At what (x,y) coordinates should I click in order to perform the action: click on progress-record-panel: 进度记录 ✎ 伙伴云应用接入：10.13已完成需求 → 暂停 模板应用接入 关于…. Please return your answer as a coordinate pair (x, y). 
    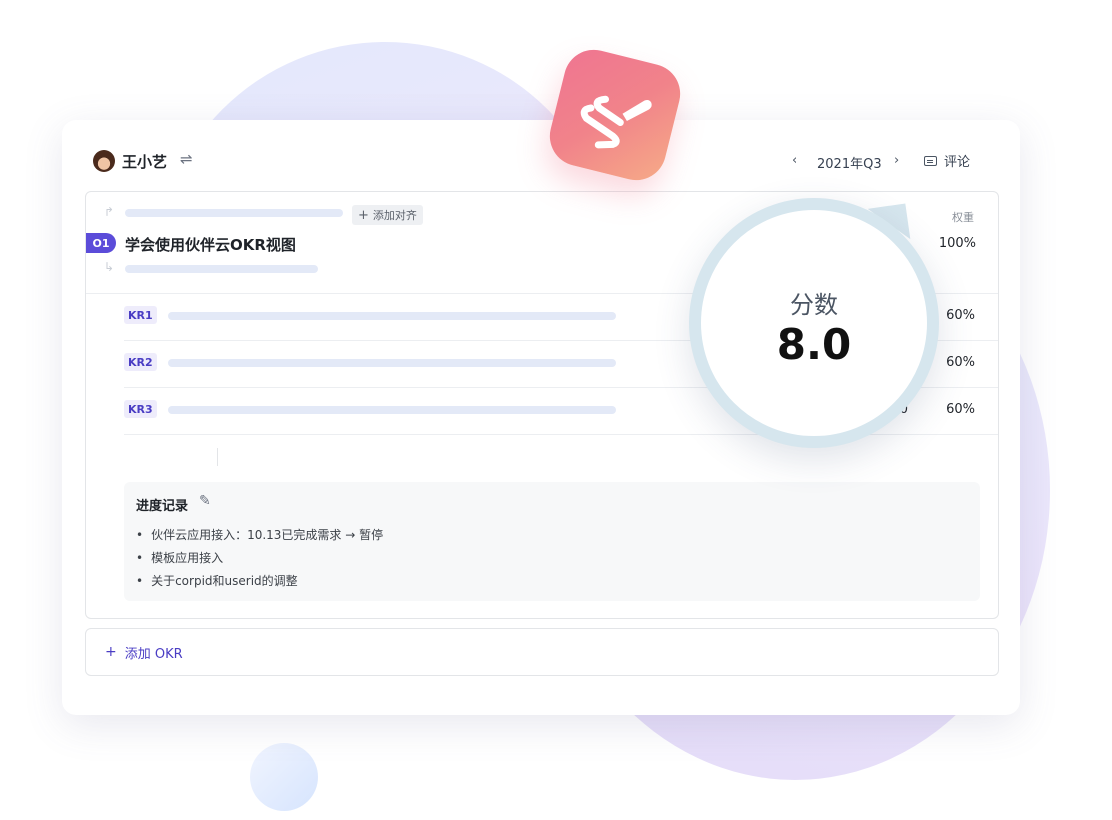
    Looking at the image, I should click on (552, 541).